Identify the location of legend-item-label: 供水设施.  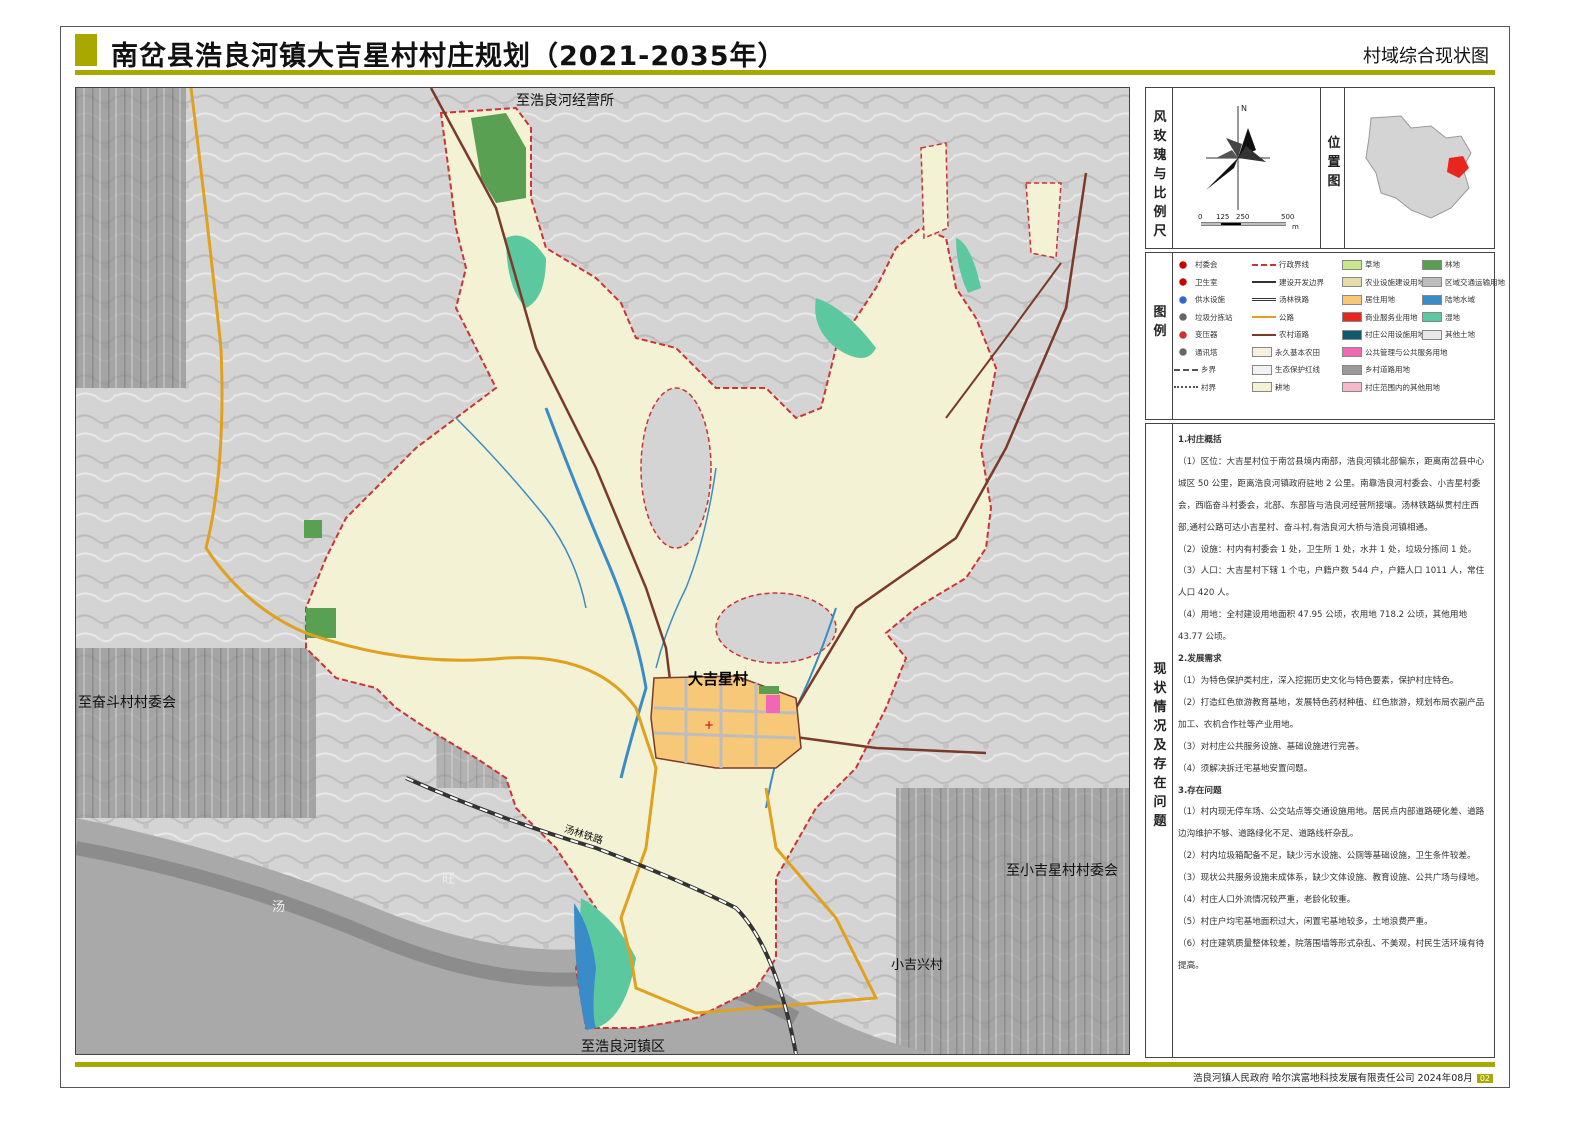
(1210, 299).